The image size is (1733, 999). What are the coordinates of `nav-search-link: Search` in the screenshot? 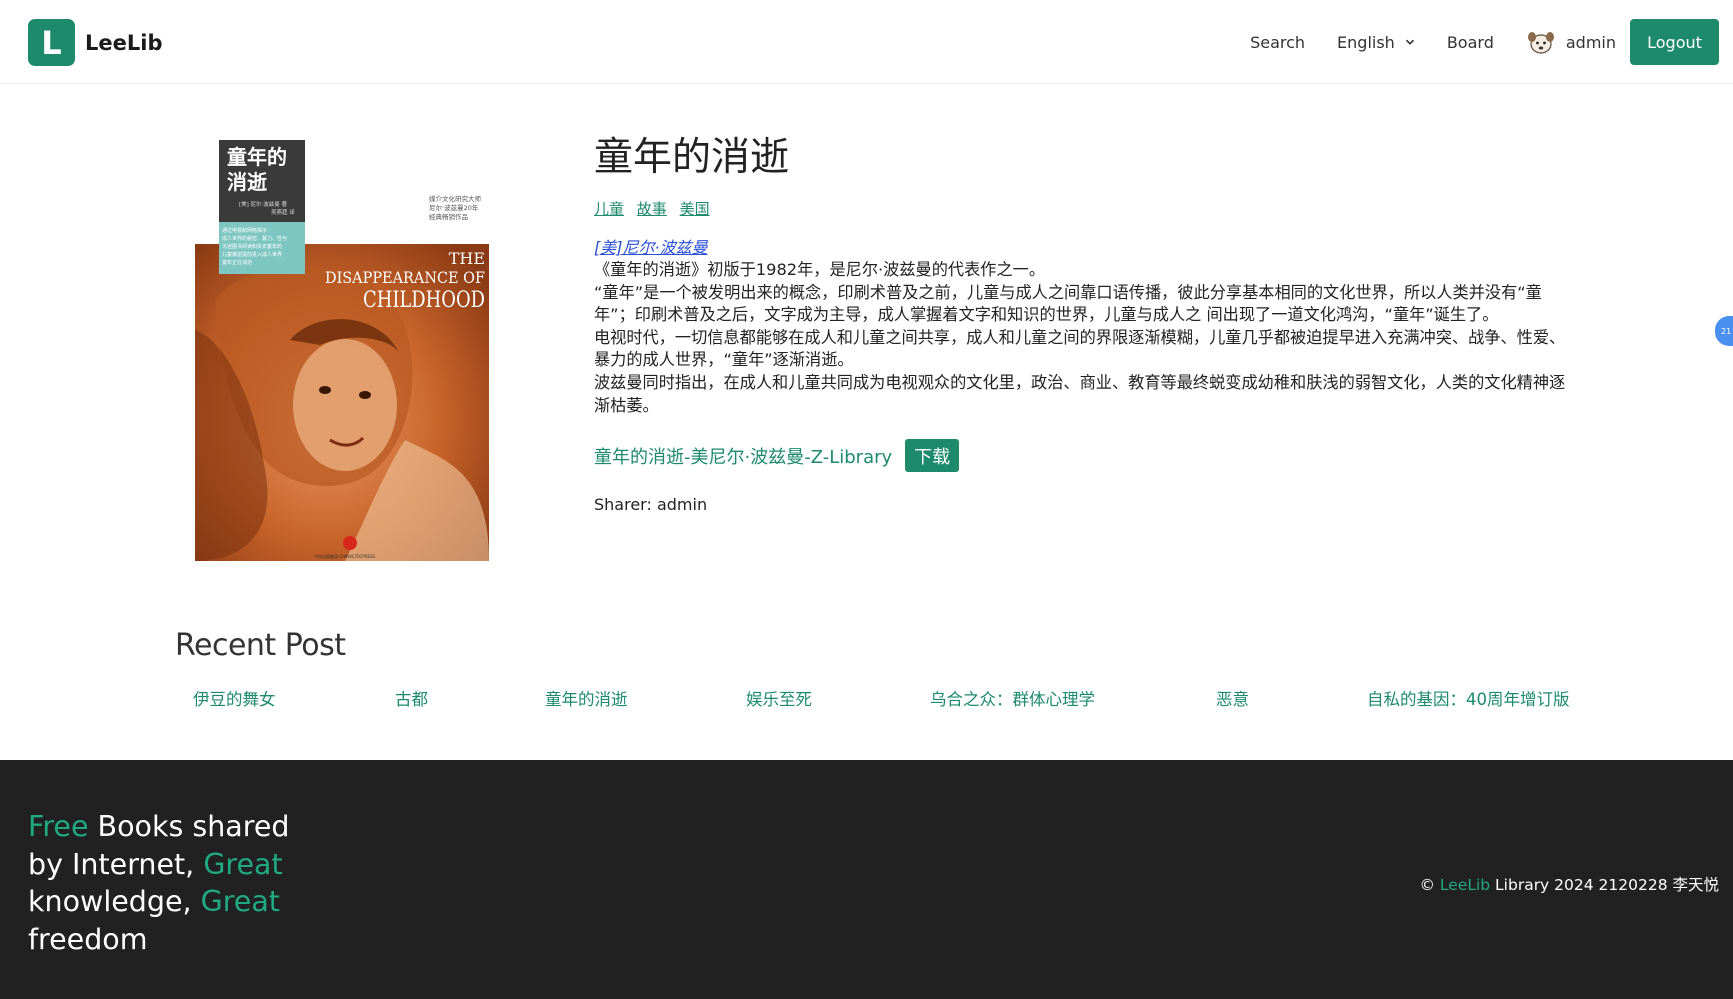 It's located at (1277, 42).